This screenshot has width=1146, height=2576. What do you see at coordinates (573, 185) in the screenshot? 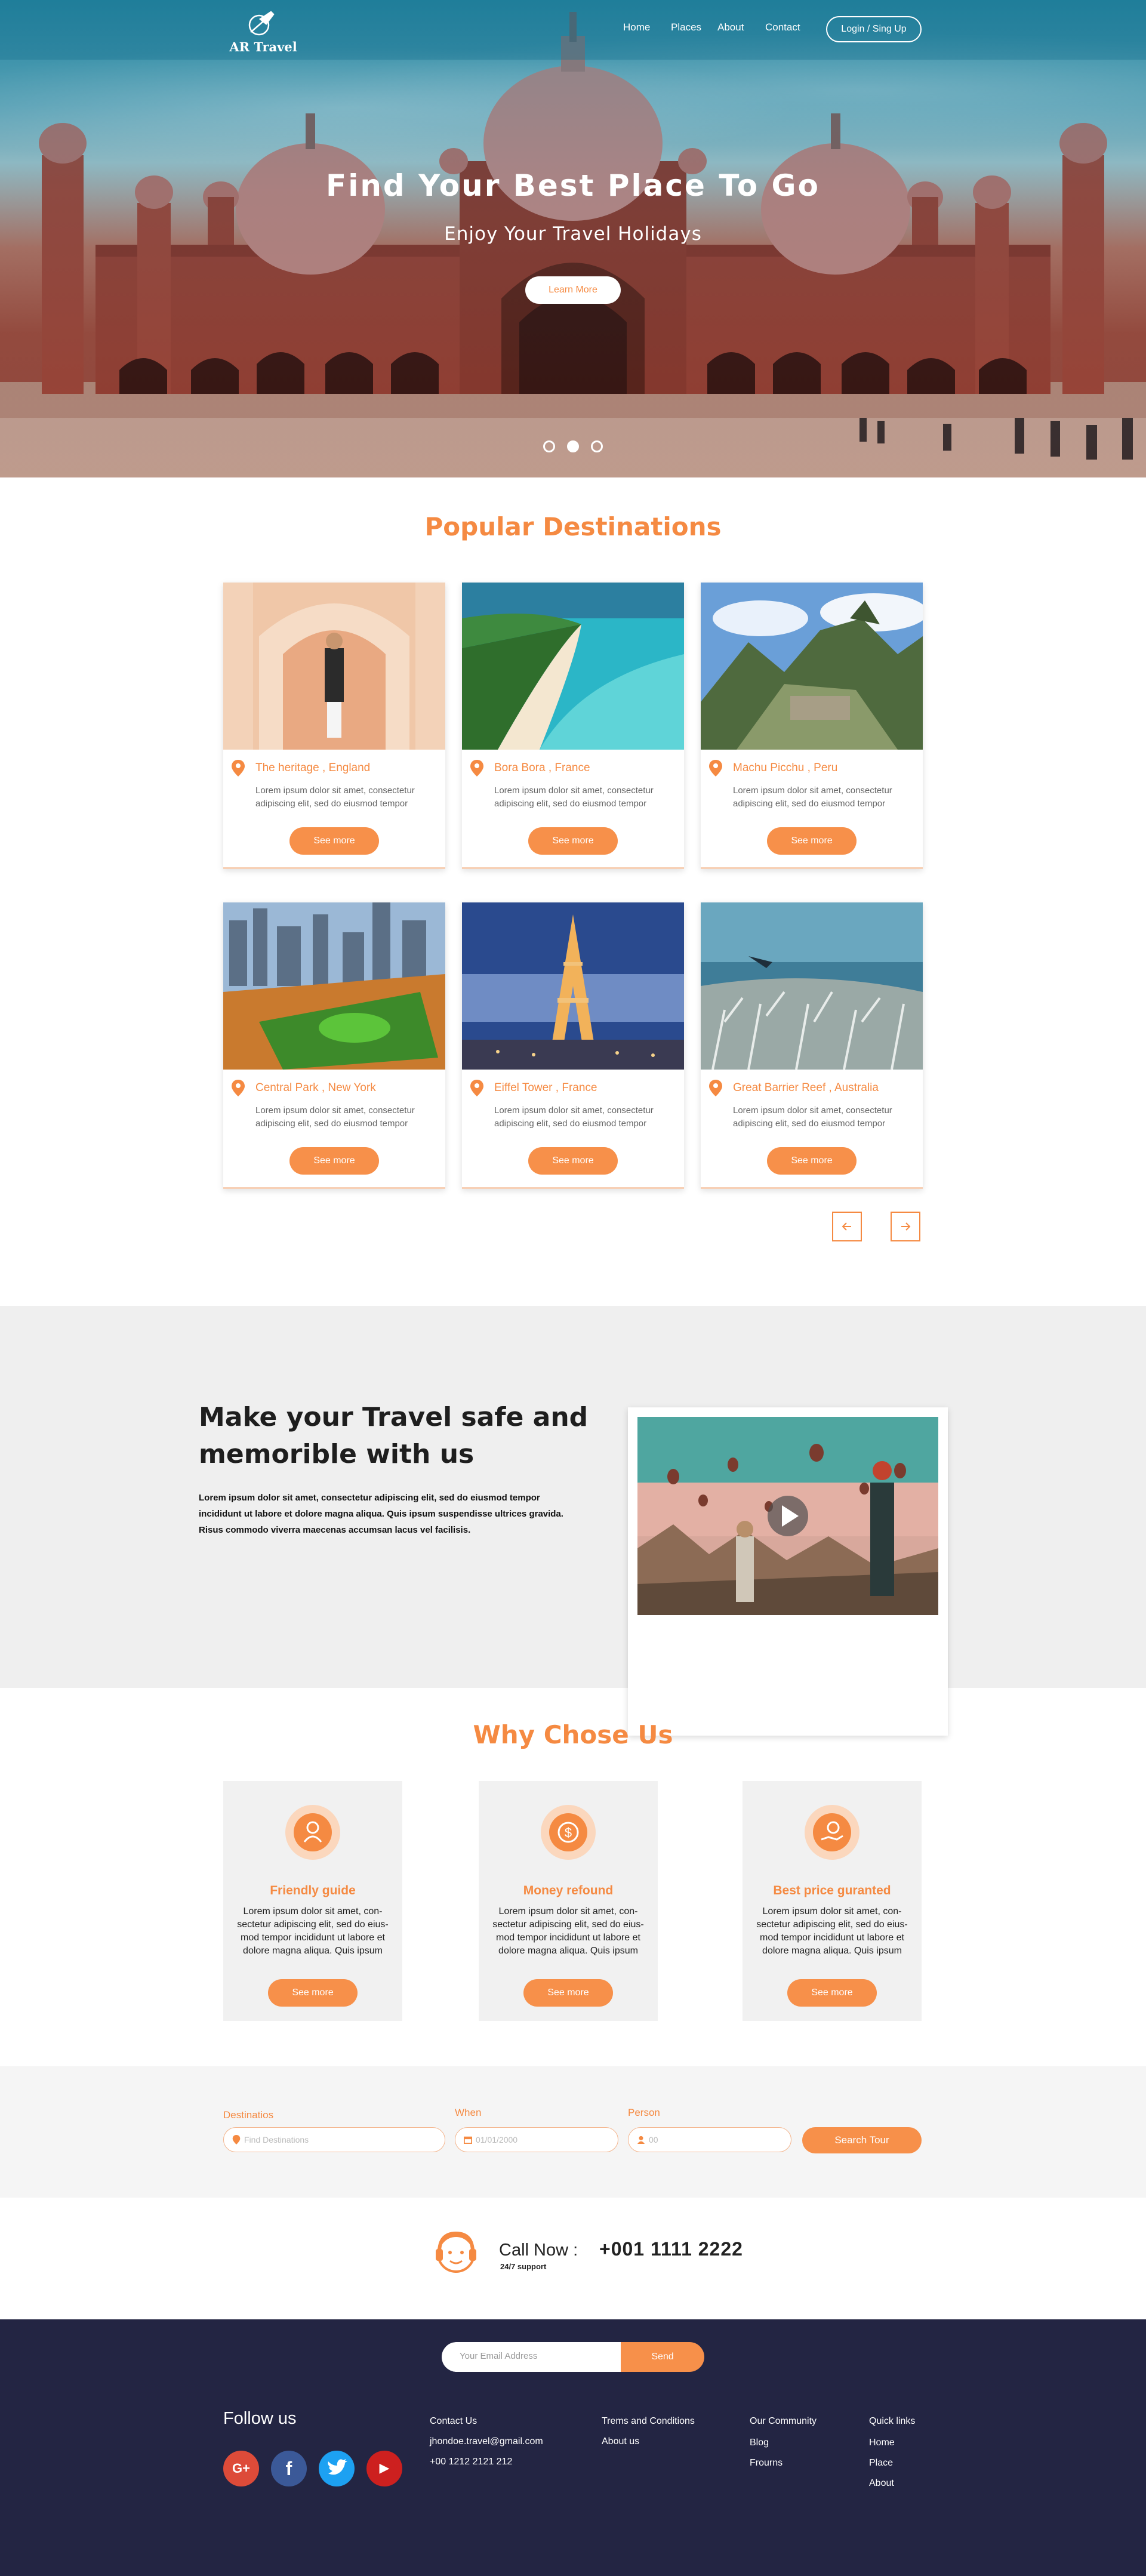
I see `hero-title: Find Your Best Place To Go` at bounding box center [573, 185].